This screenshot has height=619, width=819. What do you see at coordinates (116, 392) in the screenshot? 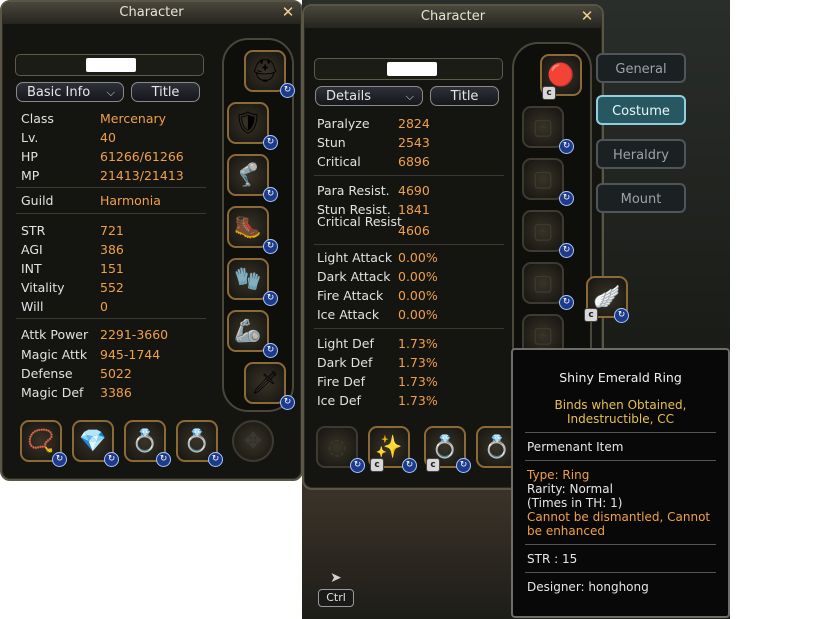
I see `stat-value-text: 3386` at bounding box center [116, 392].